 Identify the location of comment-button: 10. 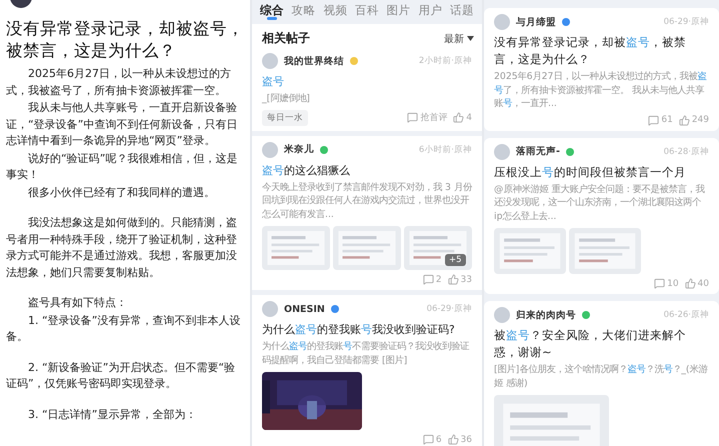
(666, 283).